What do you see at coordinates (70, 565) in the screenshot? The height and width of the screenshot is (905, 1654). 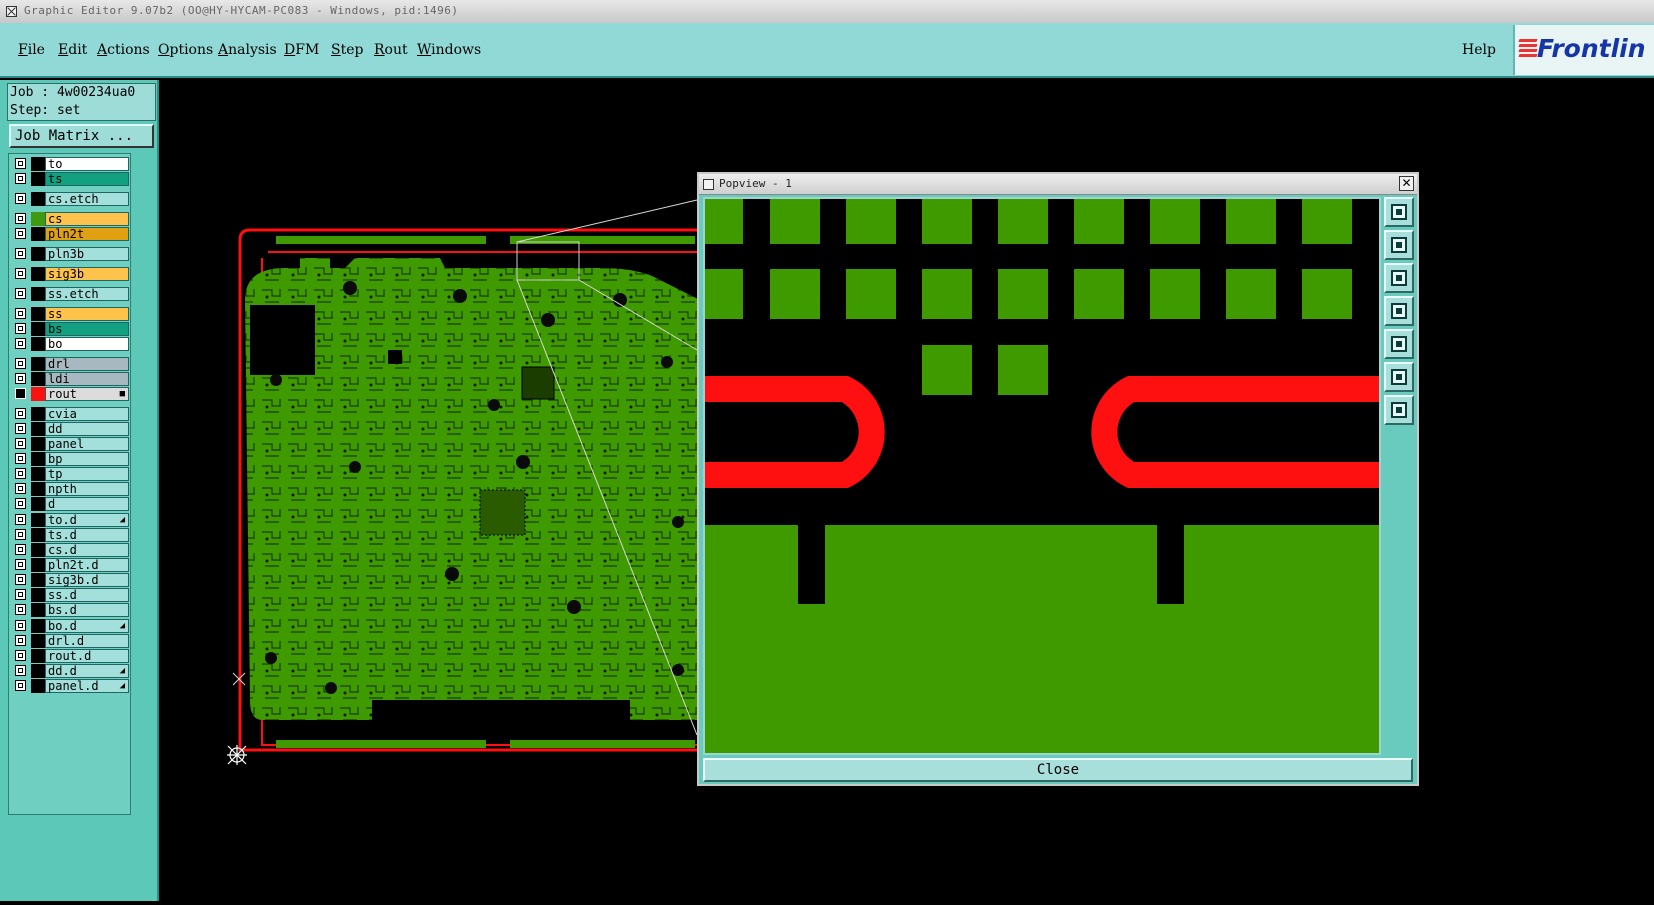 I see `layer-row-pln2t-d: pln2t.d` at bounding box center [70, 565].